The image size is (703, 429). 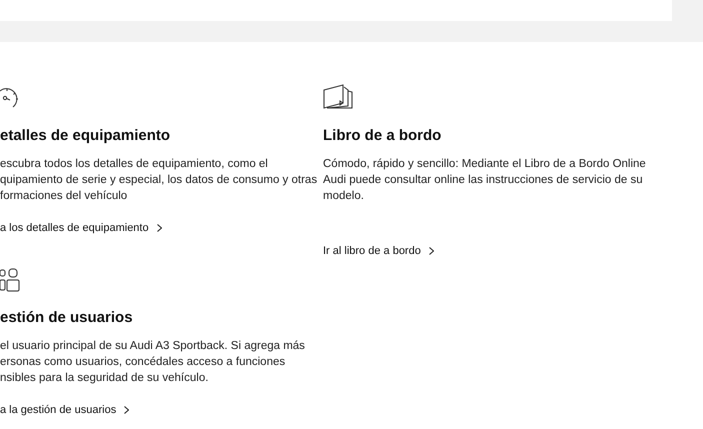 I want to click on description-line: modelo., so click(x=344, y=196).